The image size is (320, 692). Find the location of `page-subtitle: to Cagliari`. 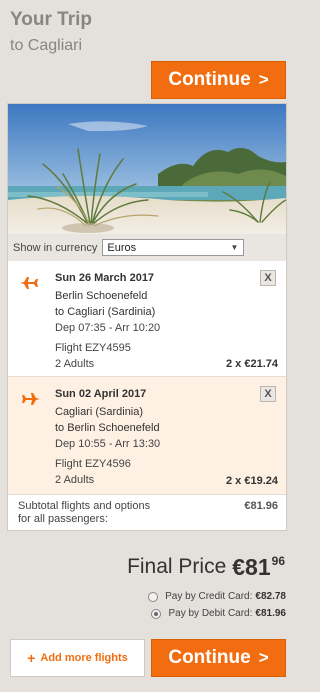

page-subtitle: to Cagliari is located at coordinates (46, 45).